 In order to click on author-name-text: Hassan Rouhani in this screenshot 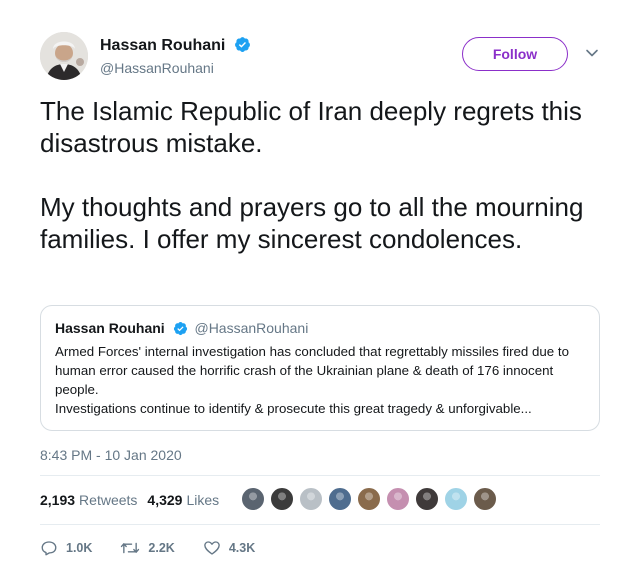, I will do `click(162, 45)`.